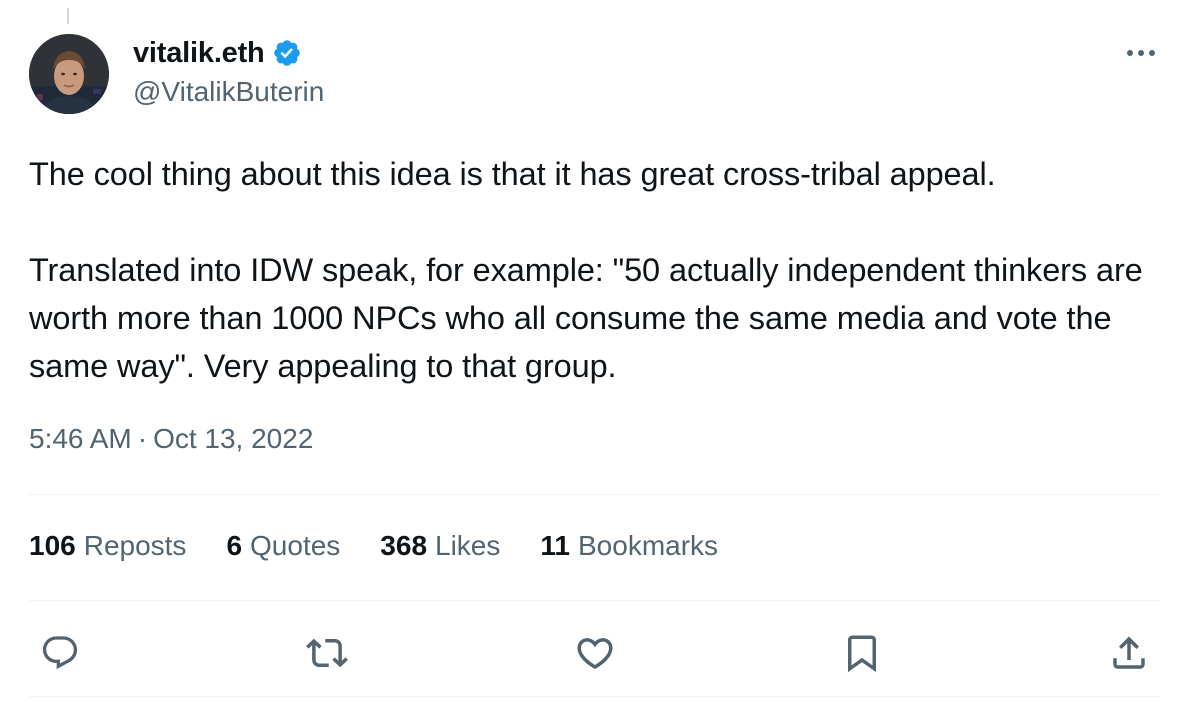  Describe the element at coordinates (648, 545) in the screenshot. I see `bookmarks-label: Bookmarks` at that location.